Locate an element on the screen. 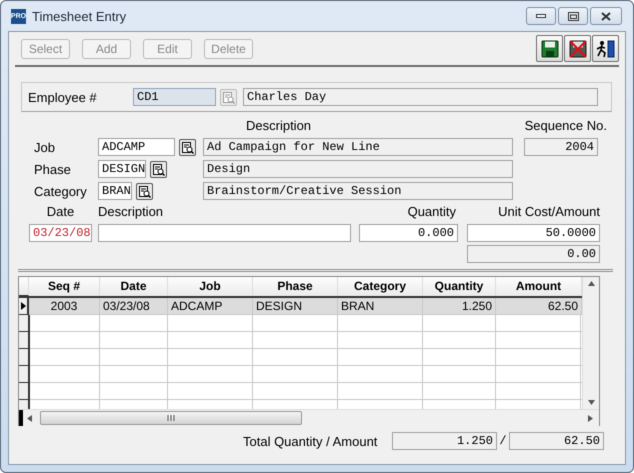 Image resolution: width=634 pixels, height=473 pixels. code-field: ADCAMP is located at coordinates (136, 147).